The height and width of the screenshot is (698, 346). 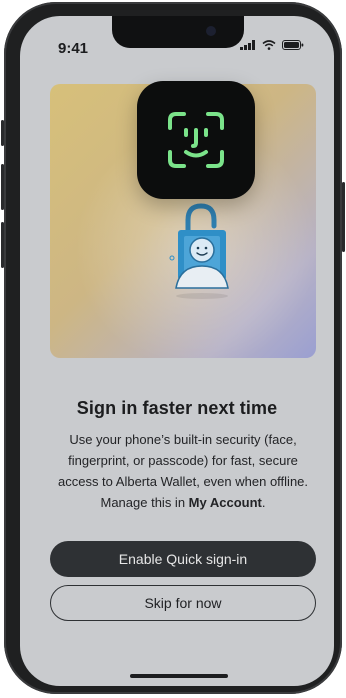 What do you see at coordinates (177, 408) in the screenshot?
I see `page-title: Sign in faster next time` at bounding box center [177, 408].